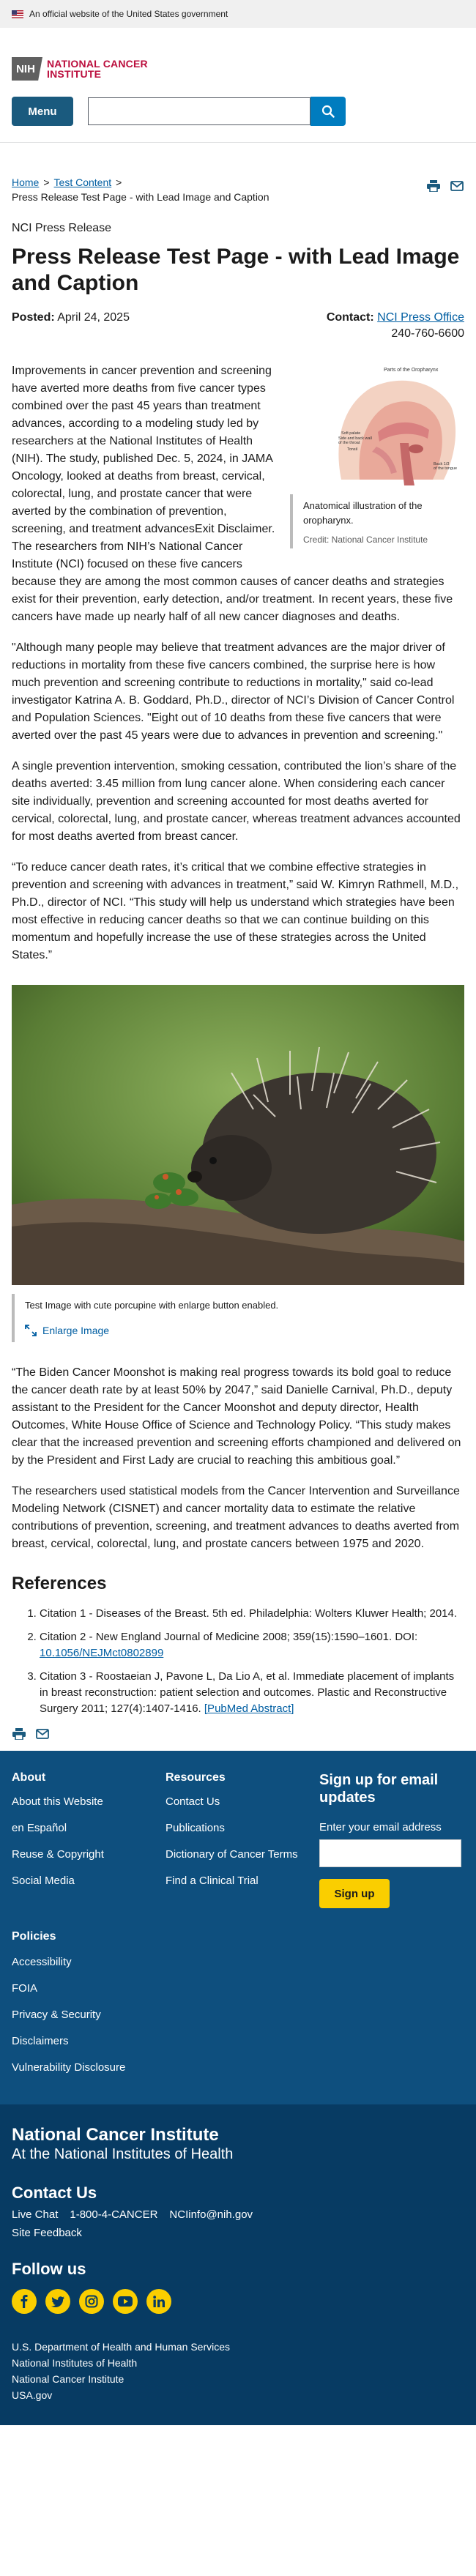 The height and width of the screenshot is (2576, 476). What do you see at coordinates (75, 74) in the screenshot?
I see `nci-logo-line2: Institute` at bounding box center [75, 74].